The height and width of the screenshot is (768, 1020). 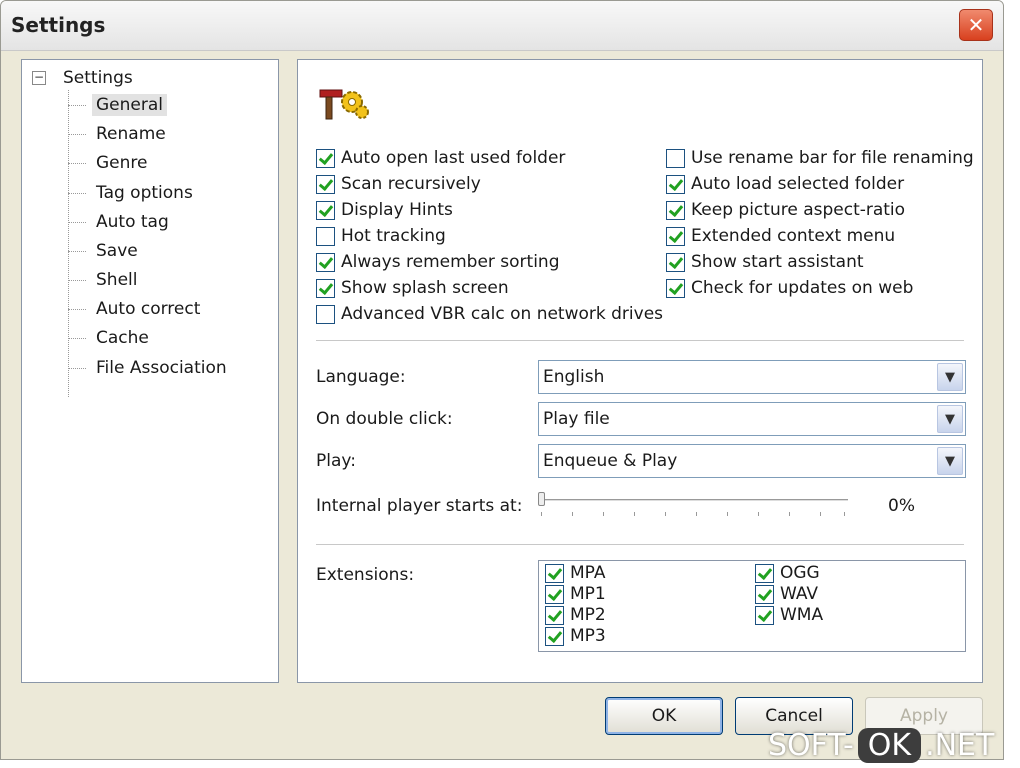 I want to click on extension-ogg: OGG, so click(x=787, y=573).